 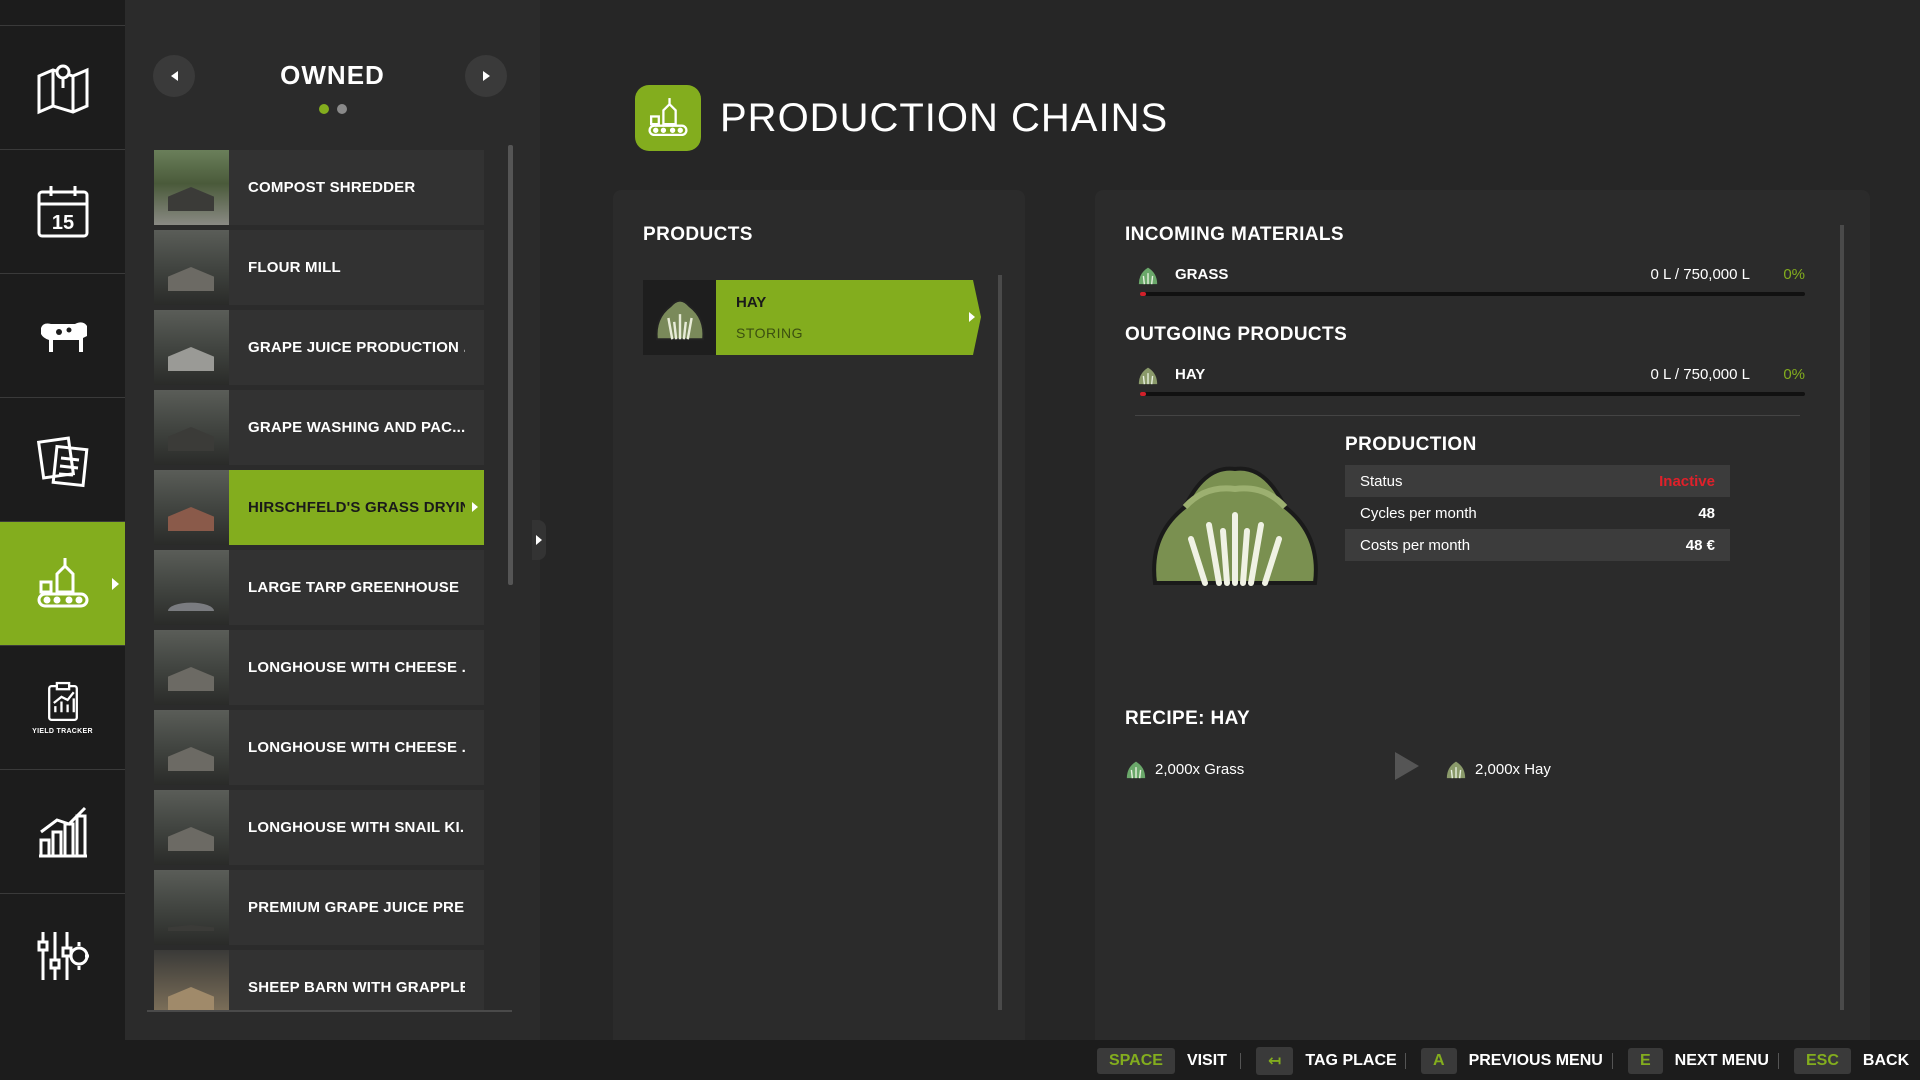 I want to click on incoming-heading: INCOMING MATERIALS, so click(x=1235, y=234).